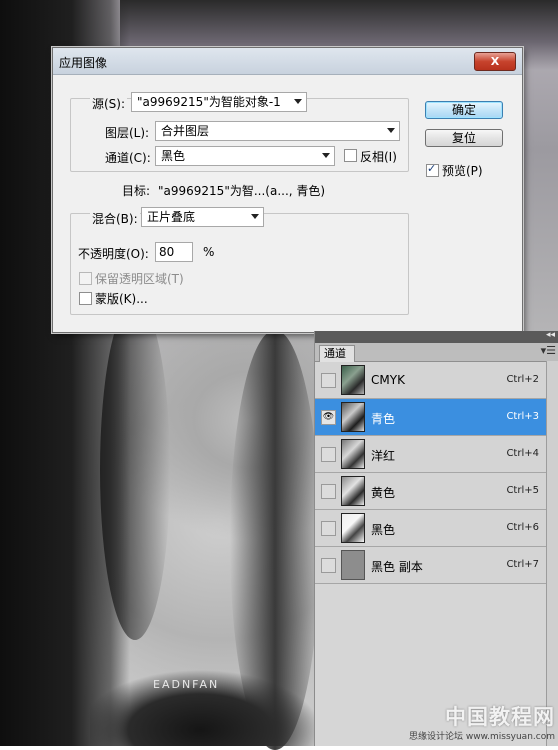 Image resolution: width=558 pixels, height=750 pixels. Describe the element at coordinates (350, 155) in the screenshot. I see `invert-checkbox` at that location.